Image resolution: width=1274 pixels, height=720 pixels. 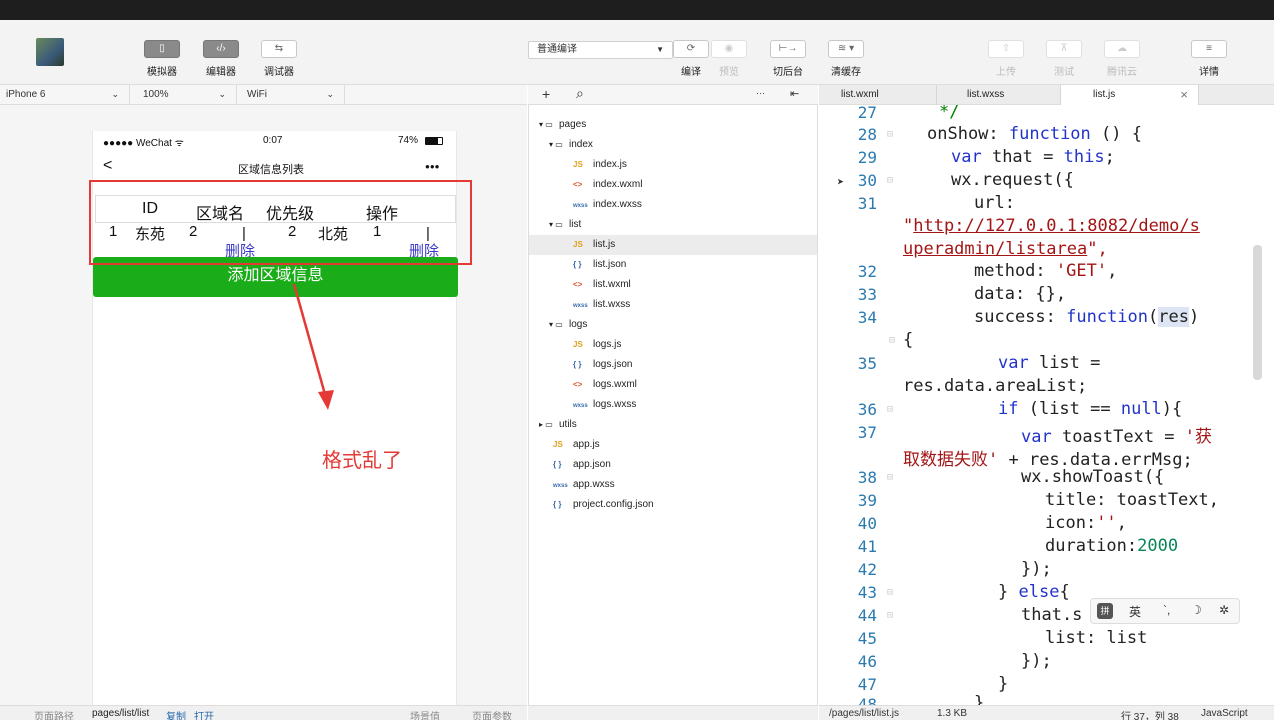 I want to click on tree-file-logs-json: { } logs.json, so click(x=602, y=365).